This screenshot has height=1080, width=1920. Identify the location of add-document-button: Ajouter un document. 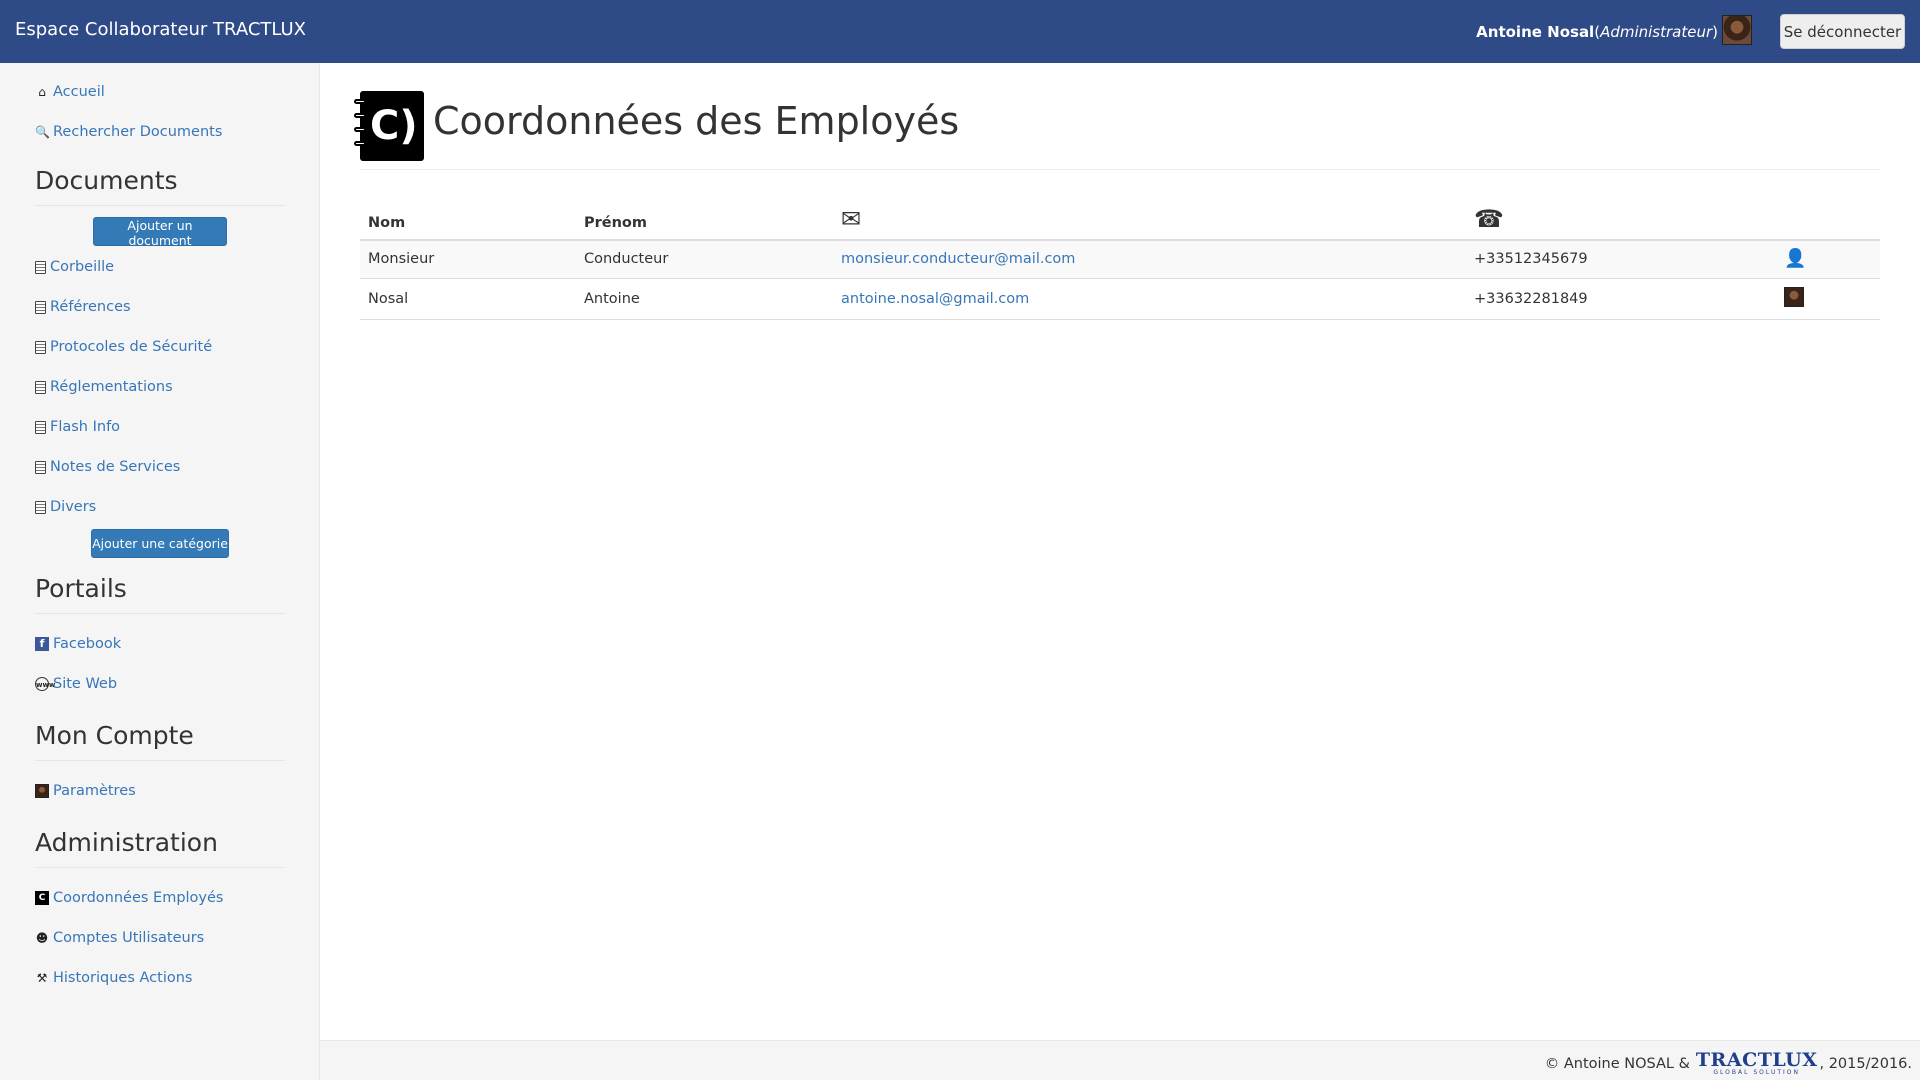
(160, 232).